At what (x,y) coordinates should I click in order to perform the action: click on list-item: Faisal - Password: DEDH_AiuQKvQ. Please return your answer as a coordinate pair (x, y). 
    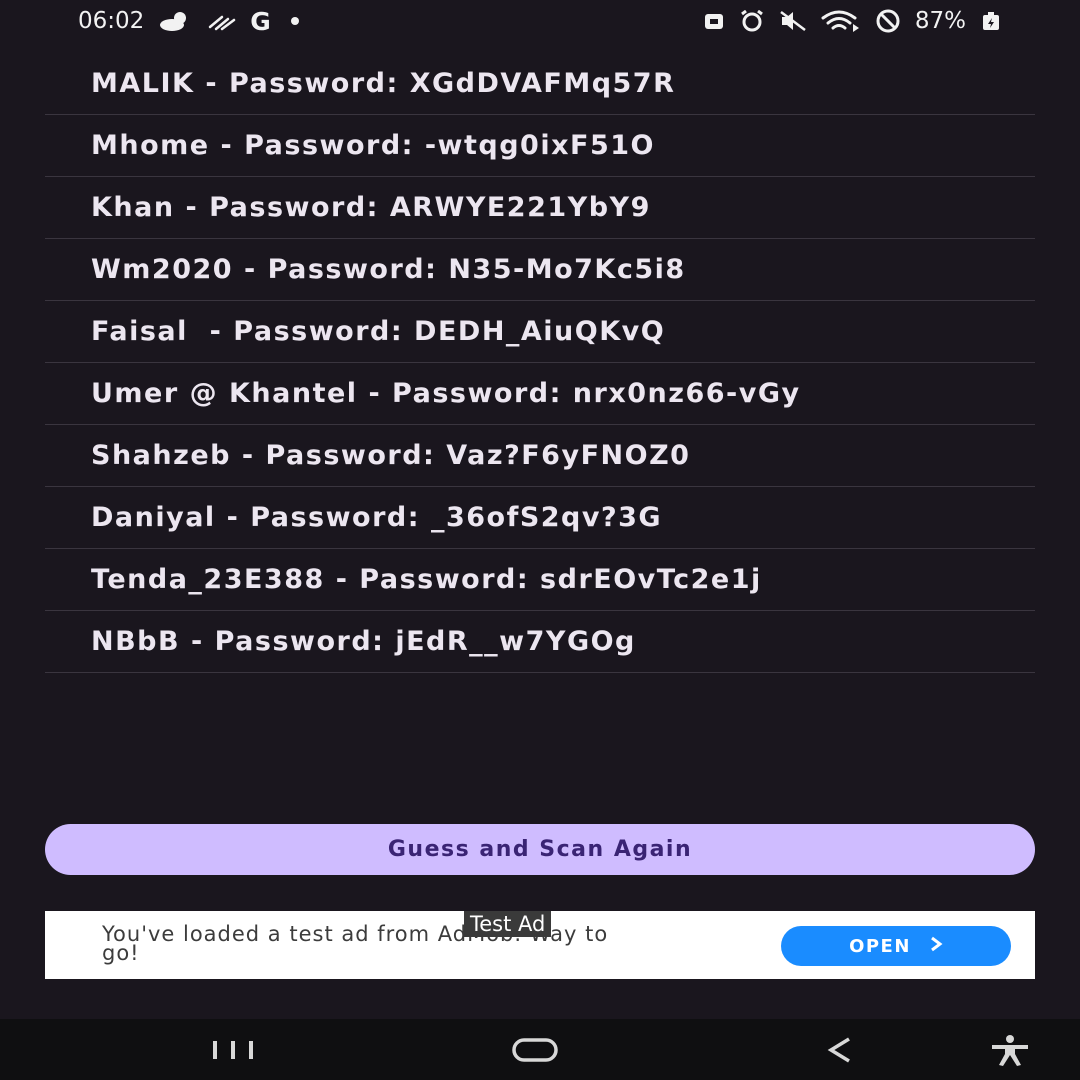
    Looking at the image, I should click on (540, 332).